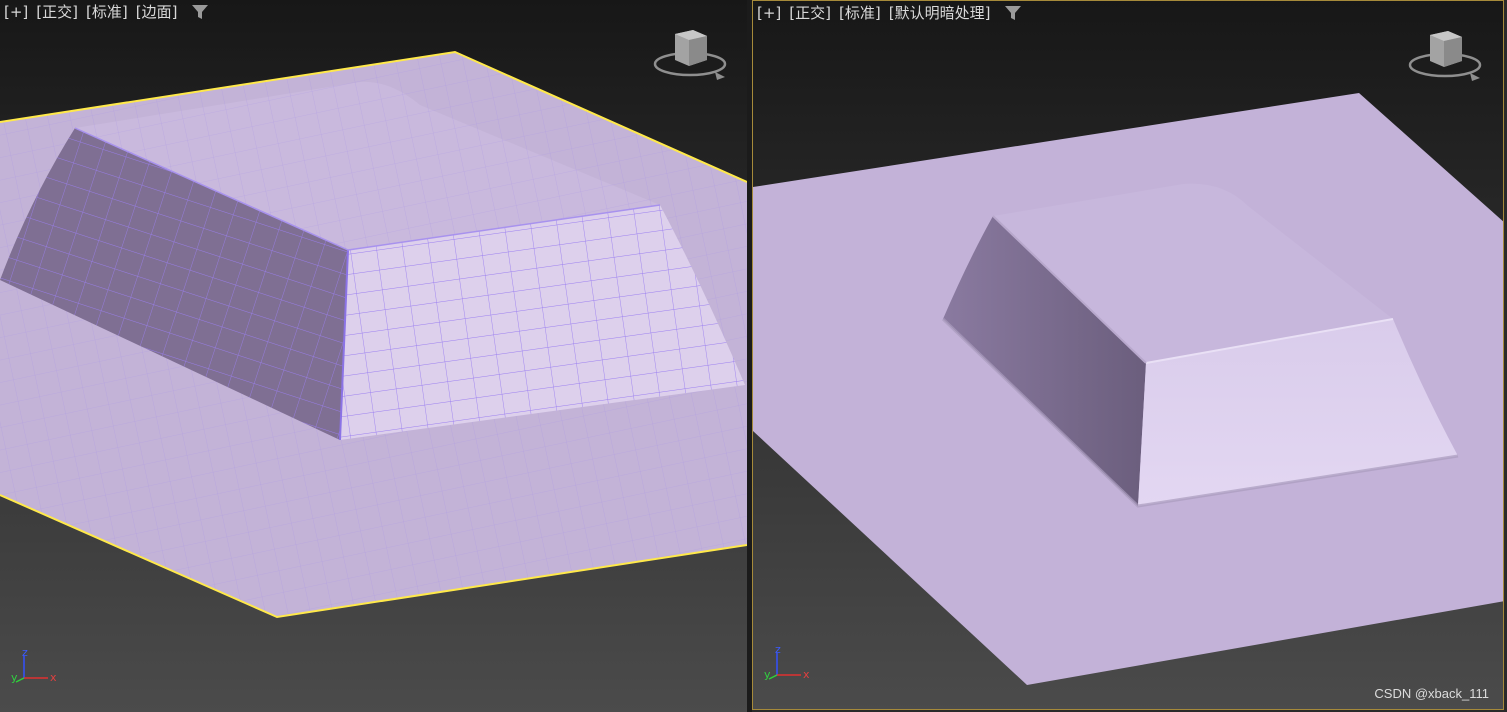 This screenshot has height=712, width=1507. I want to click on viewport-menu-shading: [边面], so click(157, 12).